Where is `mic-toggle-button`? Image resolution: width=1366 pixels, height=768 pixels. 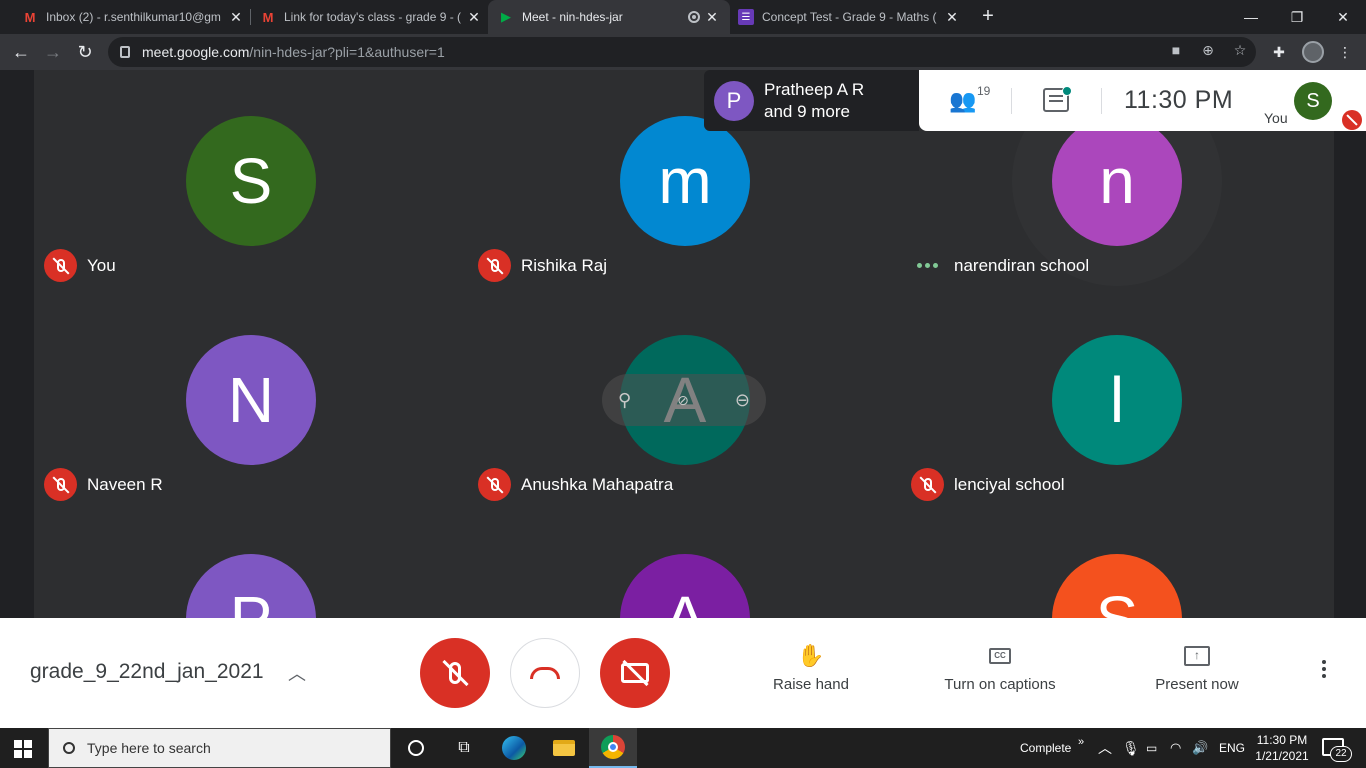
mic-toggle-button is located at coordinates (455, 673).